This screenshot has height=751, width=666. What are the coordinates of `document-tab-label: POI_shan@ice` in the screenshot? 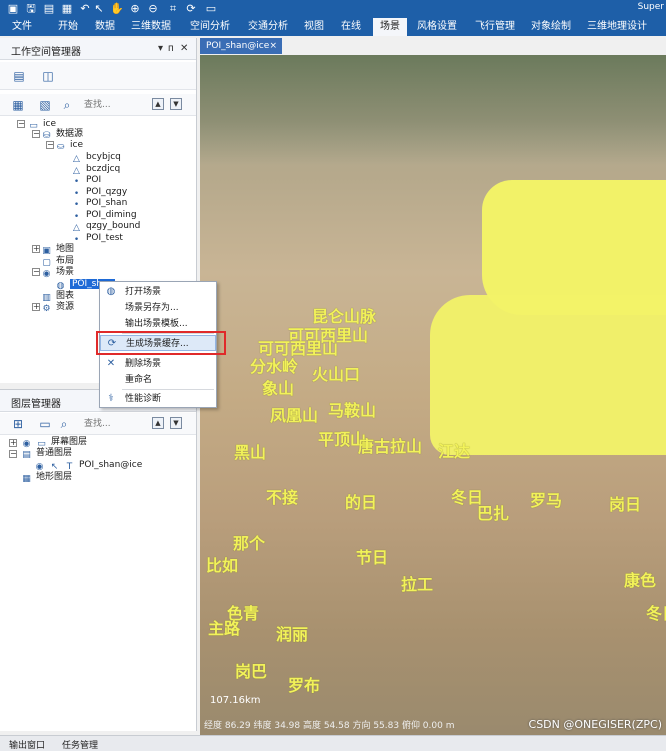 It's located at (238, 46).